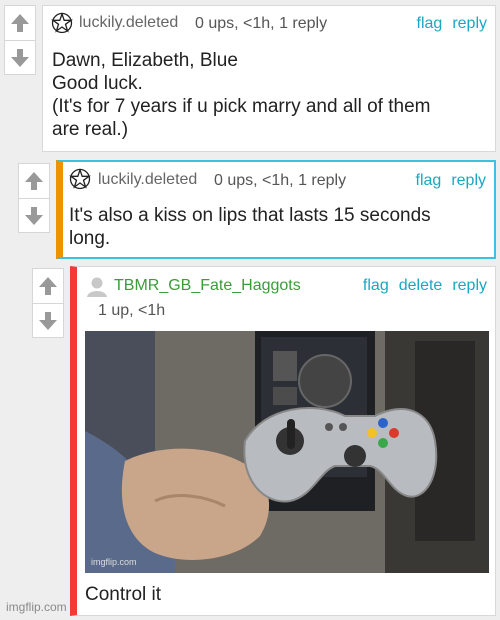 The height and width of the screenshot is (620, 500). I want to click on delete-link: delete, so click(421, 285).